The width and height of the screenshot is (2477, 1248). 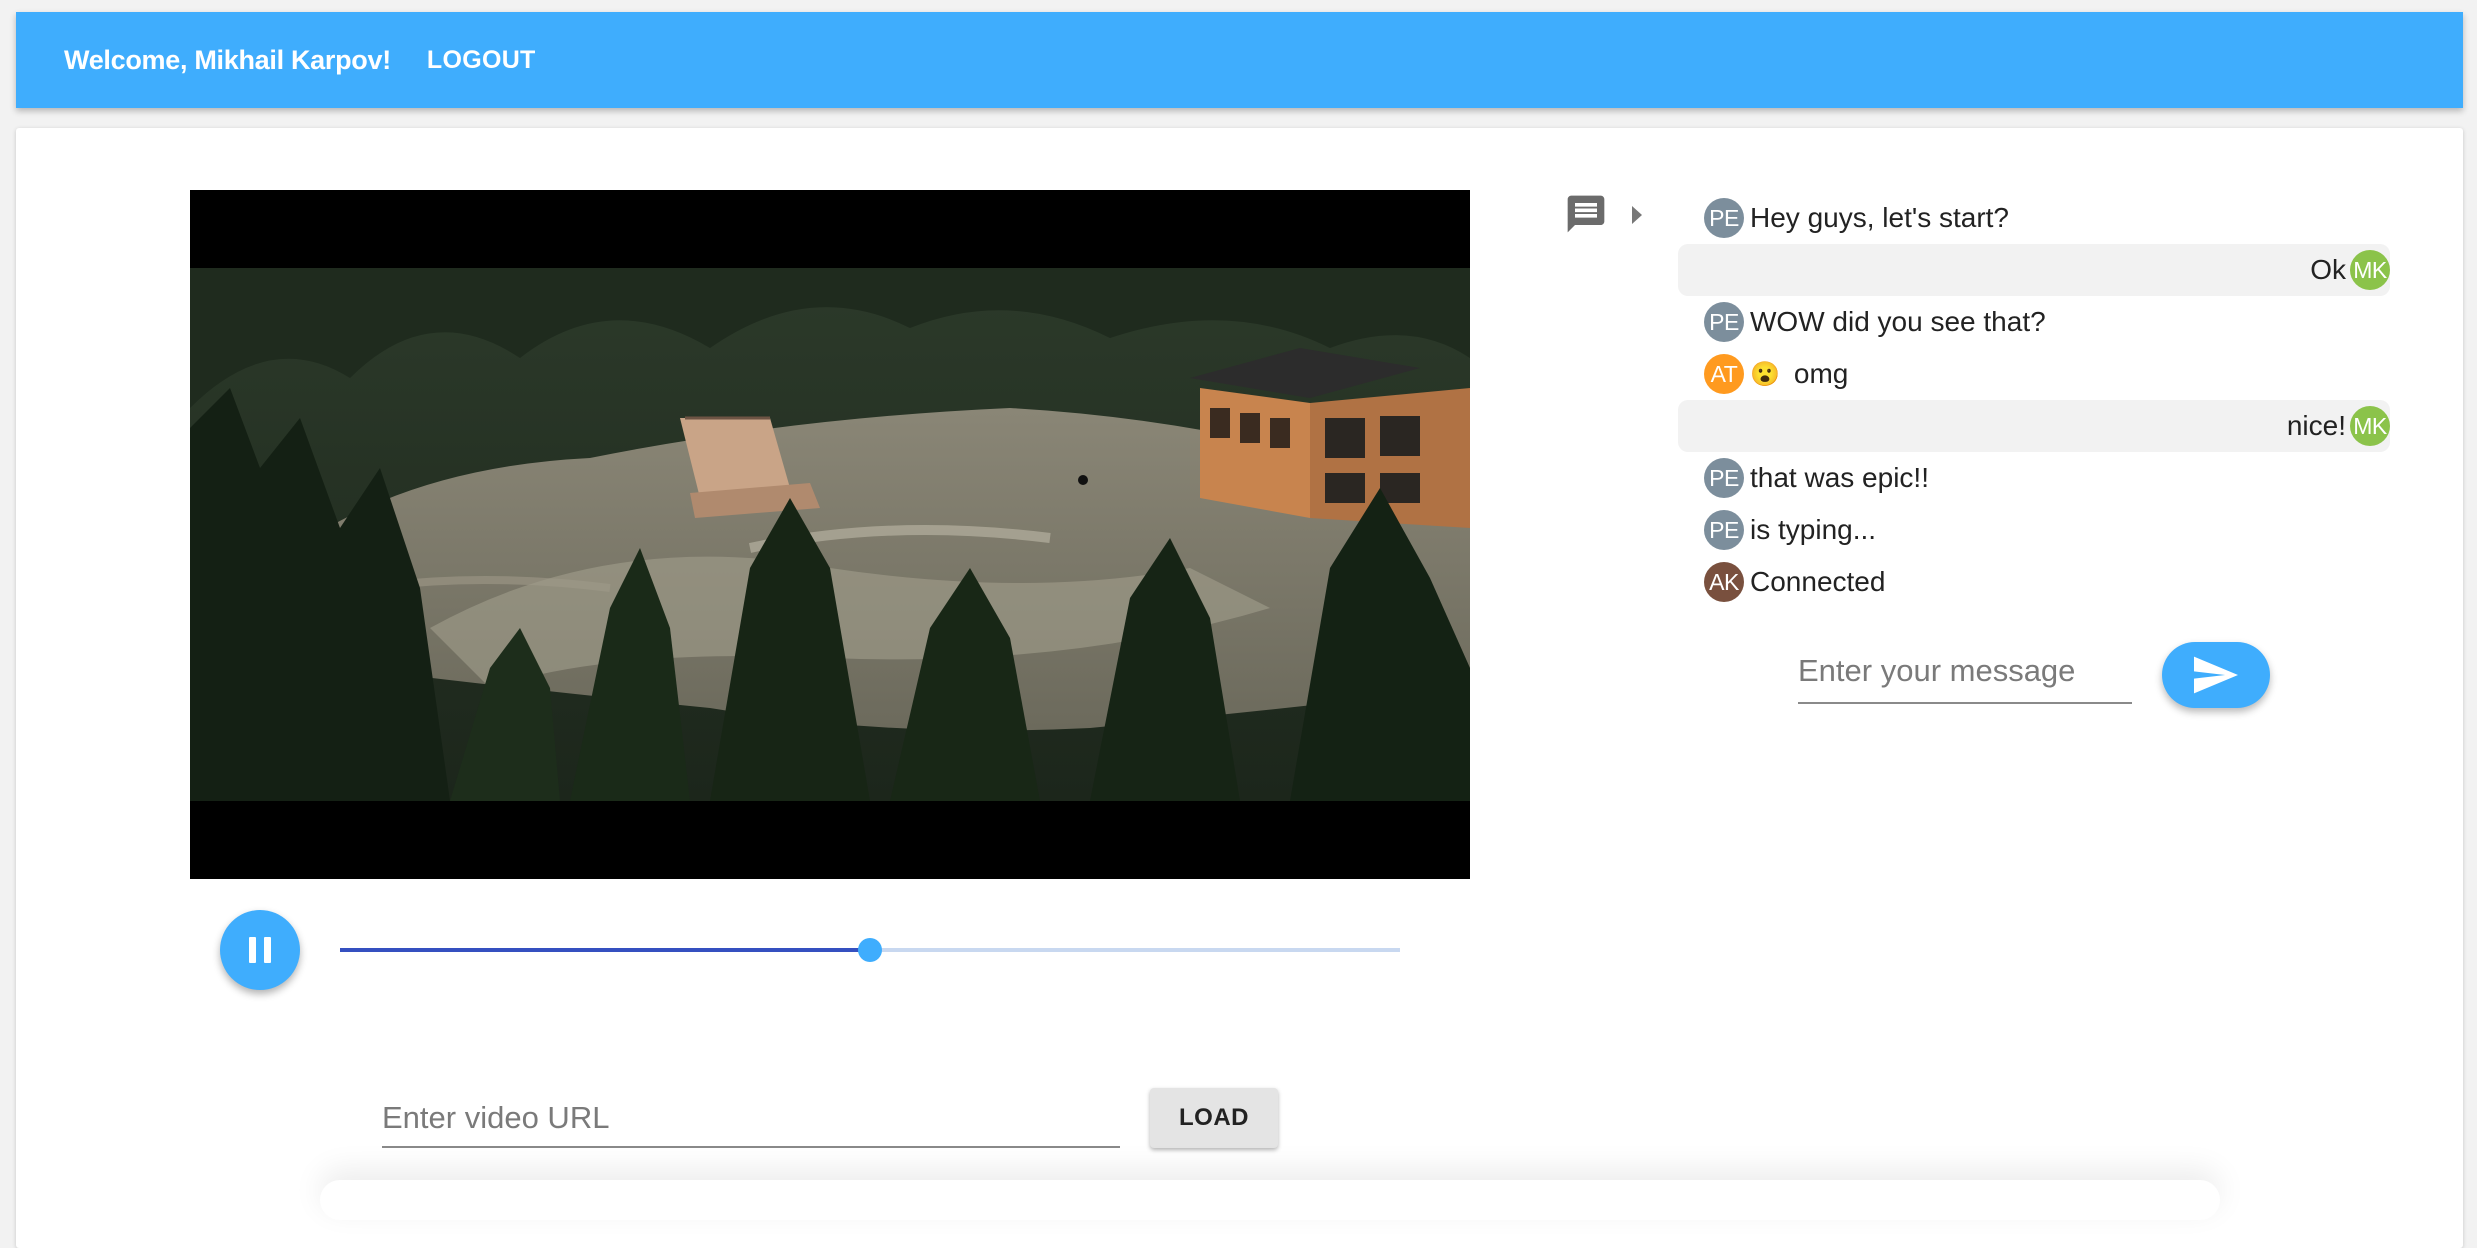 I want to click on chat-message: PE Hey guys, let's start?, so click(x=2034, y=218).